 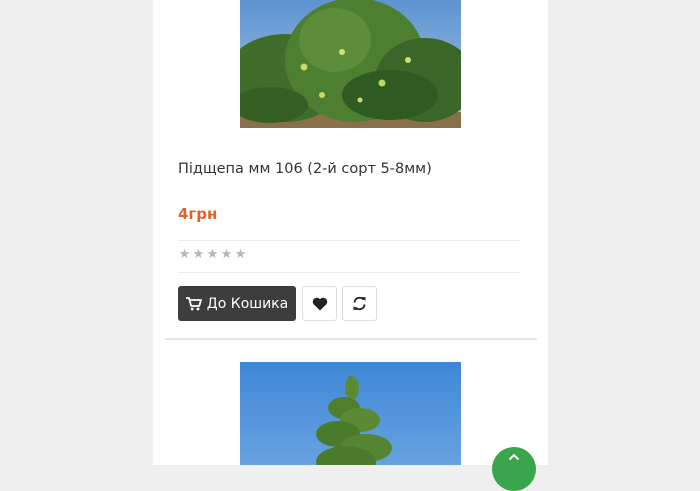 What do you see at coordinates (247, 303) in the screenshot?
I see `add-to-cart-label: До Кошика` at bounding box center [247, 303].